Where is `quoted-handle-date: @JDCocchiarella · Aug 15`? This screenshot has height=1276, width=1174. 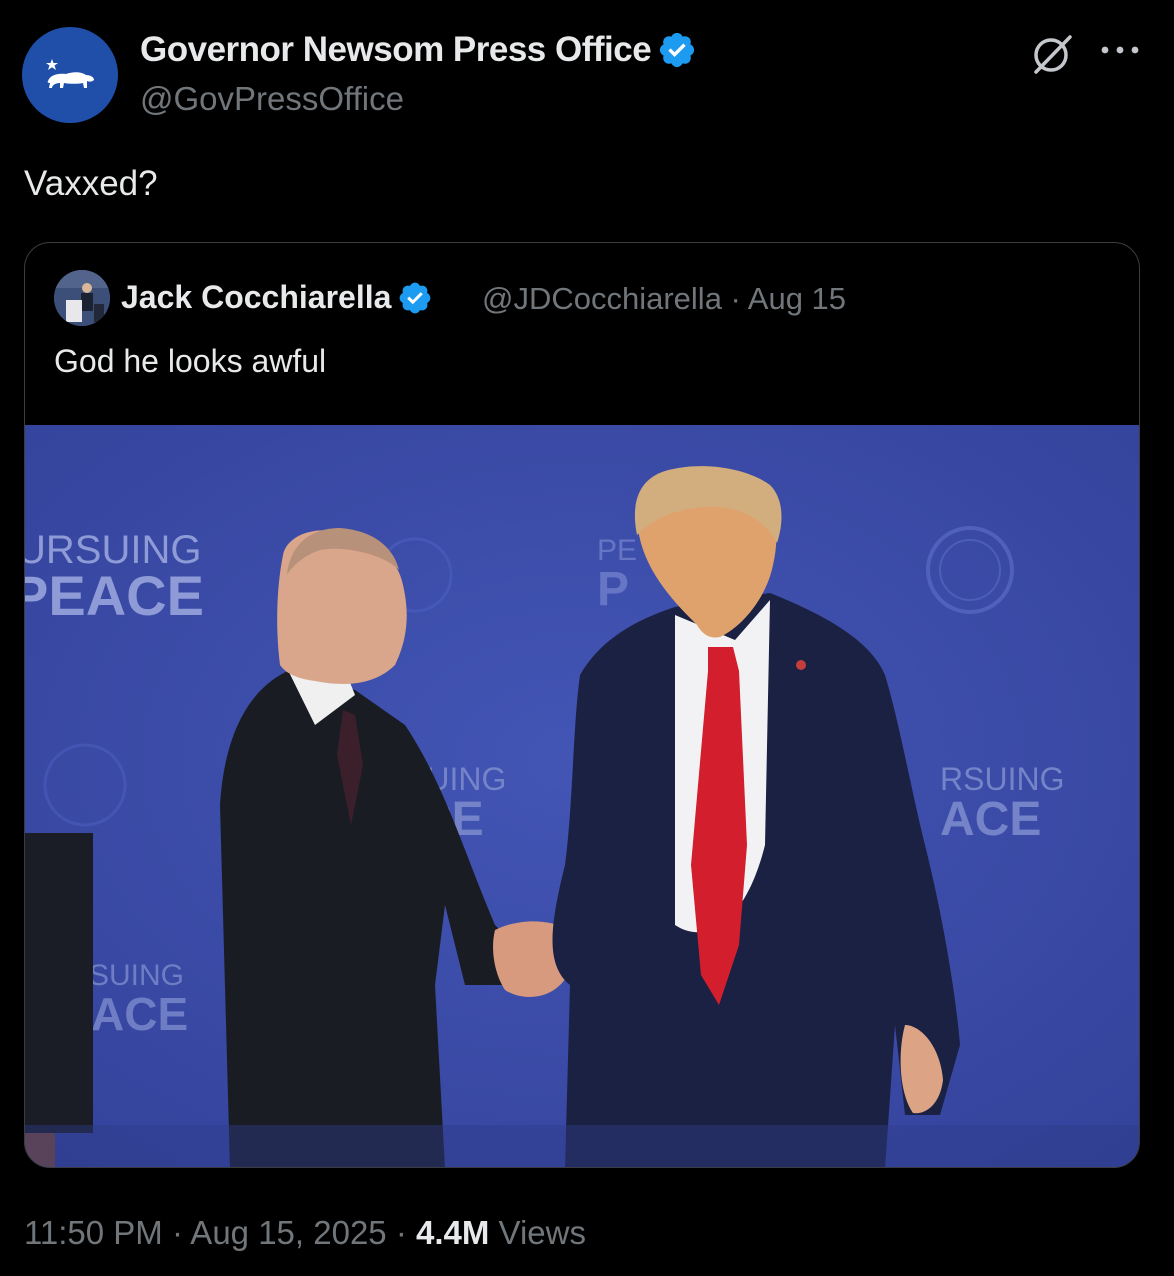 quoted-handle-date: @JDCocchiarella · Aug 15 is located at coordinates (664, 299).